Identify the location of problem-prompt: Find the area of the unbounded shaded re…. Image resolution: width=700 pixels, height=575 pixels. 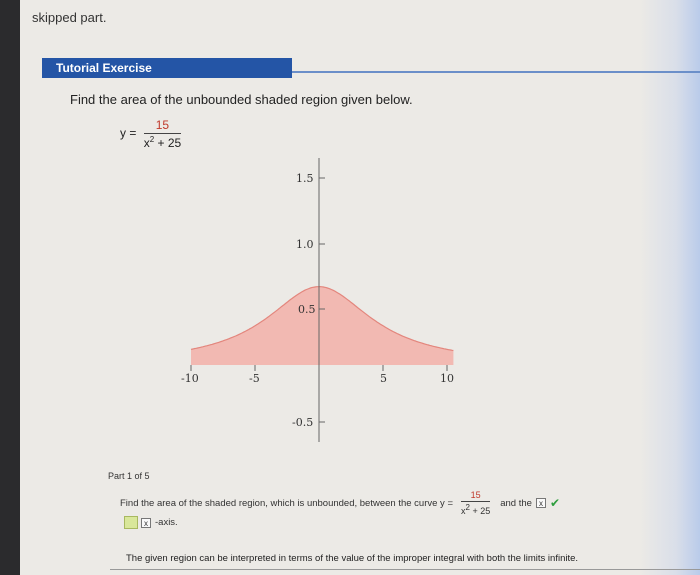
(241, 99).